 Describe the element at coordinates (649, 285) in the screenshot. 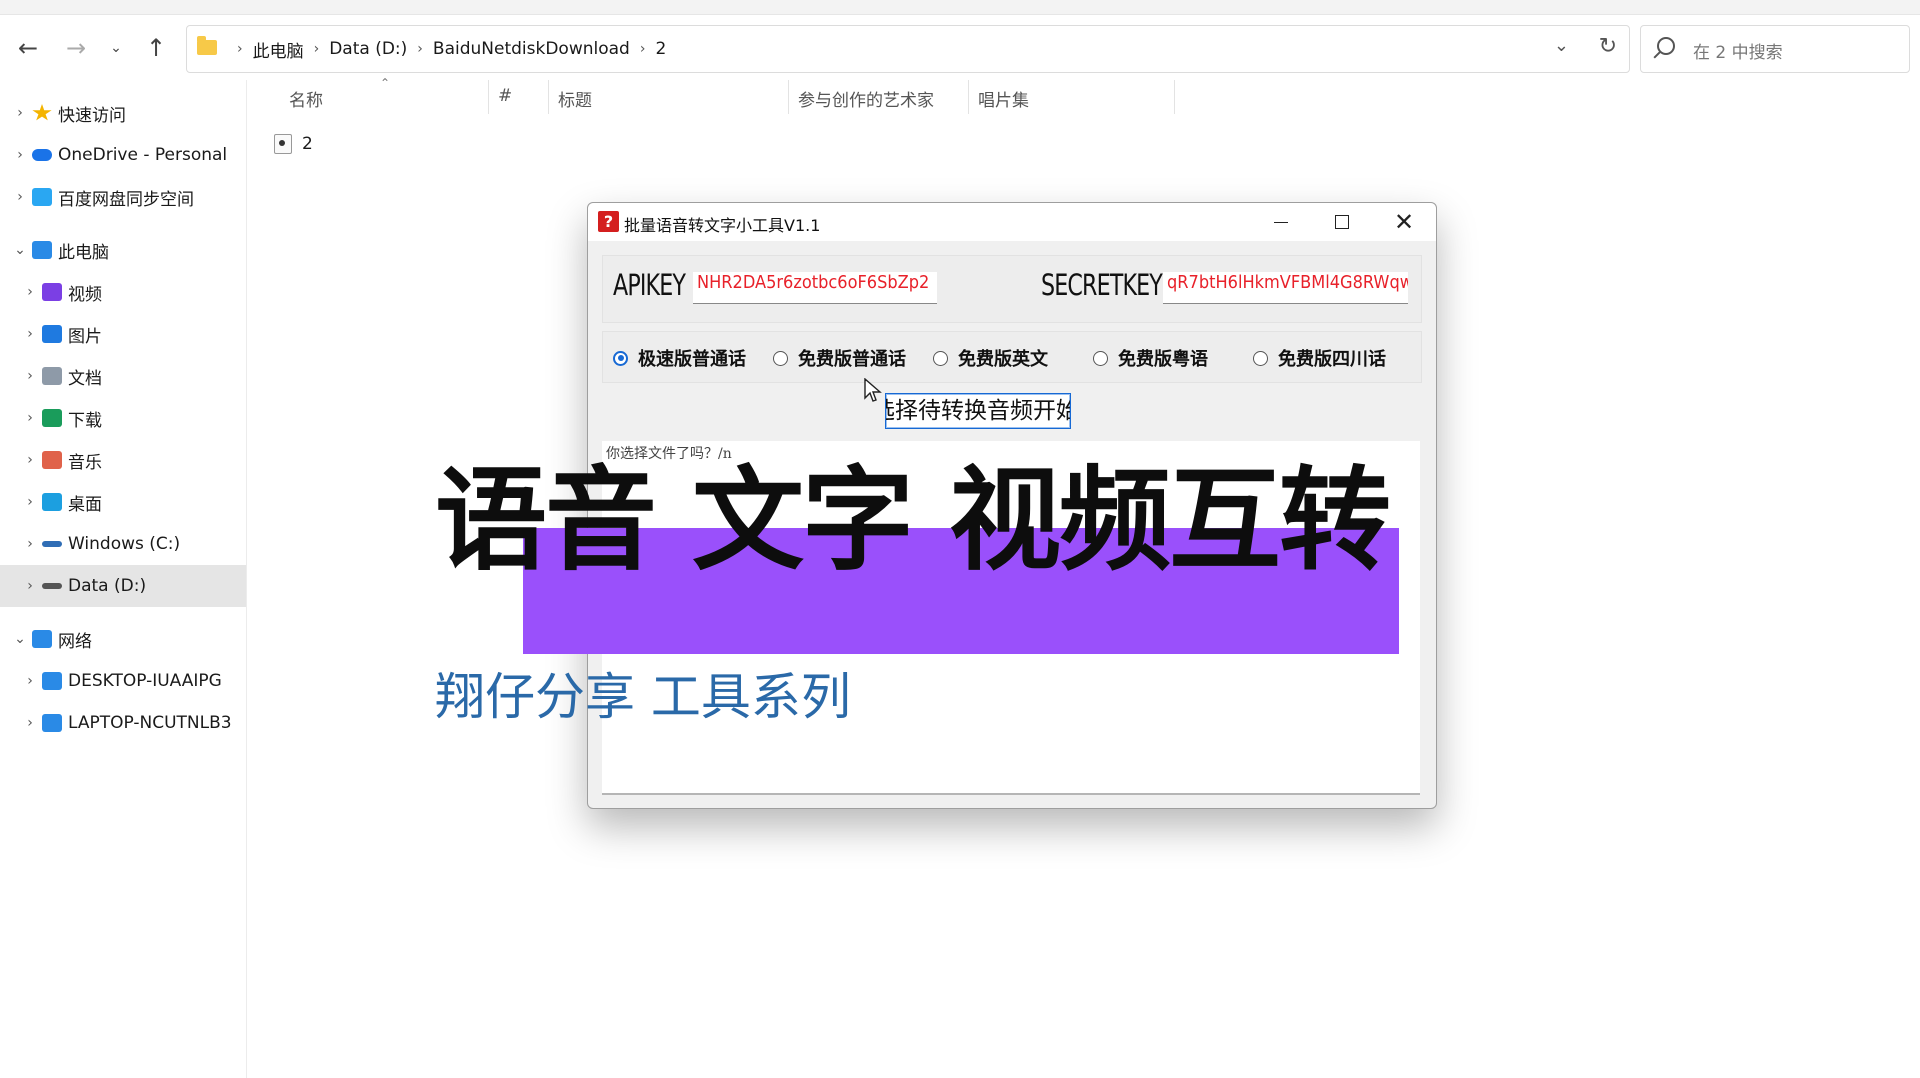

I see `apikey-label: APIKEY` at that location.